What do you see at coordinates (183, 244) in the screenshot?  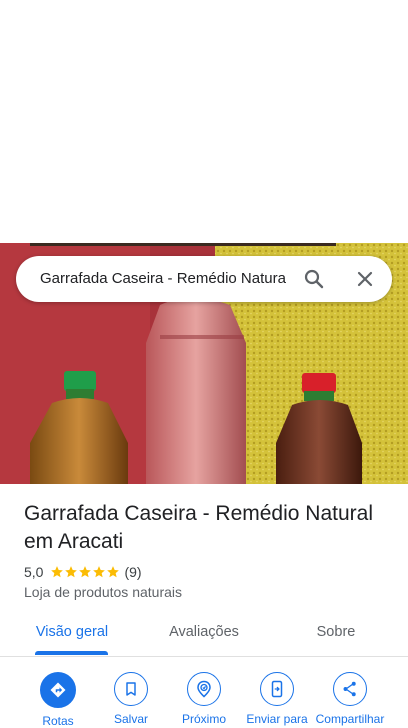 I see `top-divider` at bounding box center [183, 244].